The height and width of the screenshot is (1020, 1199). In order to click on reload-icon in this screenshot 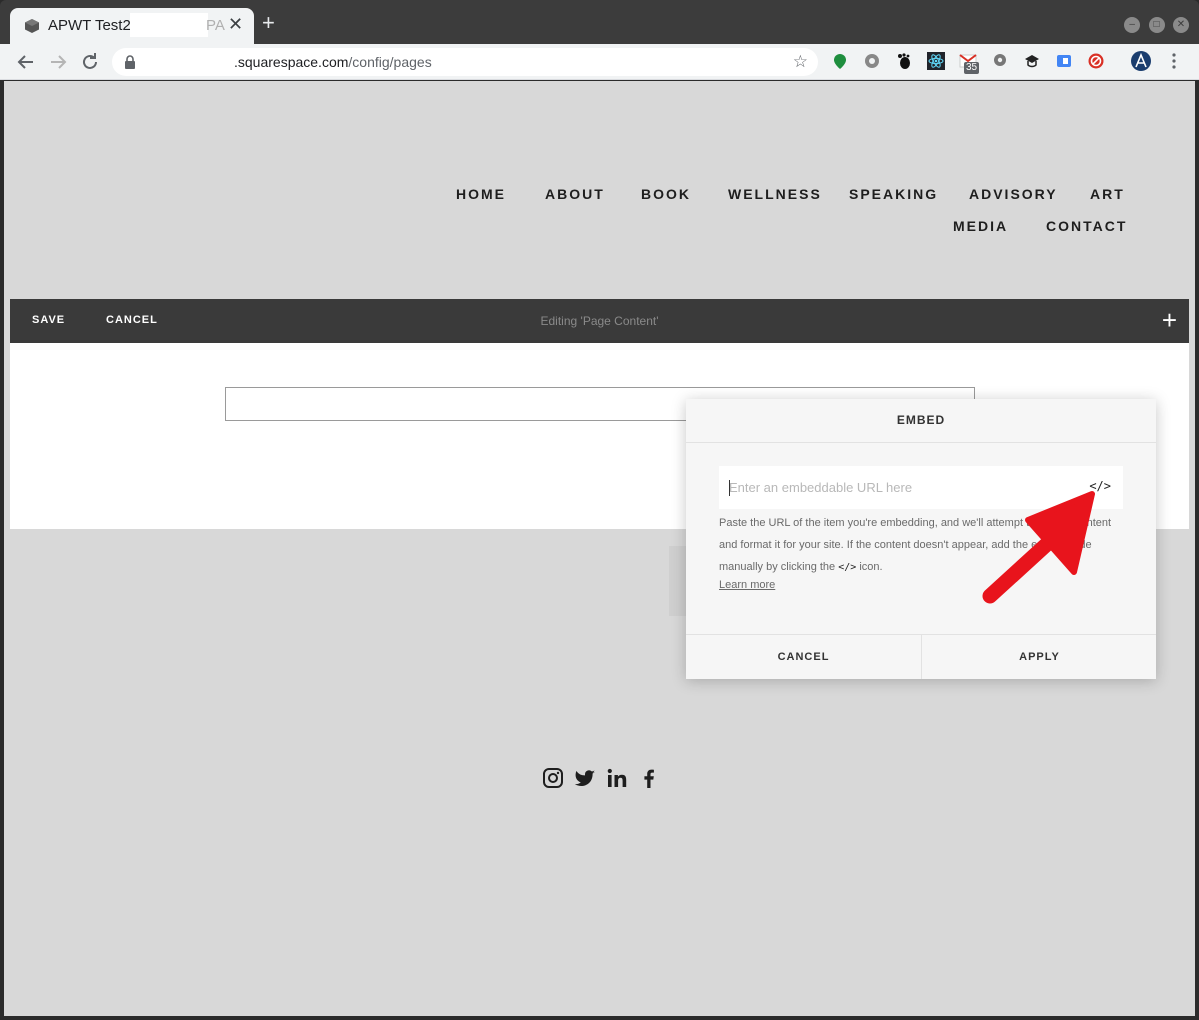, I will do `click(90, 62)`.